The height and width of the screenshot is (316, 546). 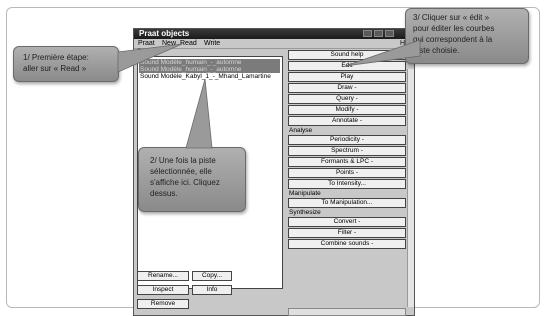 What do you see at coordinates (301, 130) in the screenshot?
I see `analyse-section-label: Analyse` at bounding box center [301, 130].